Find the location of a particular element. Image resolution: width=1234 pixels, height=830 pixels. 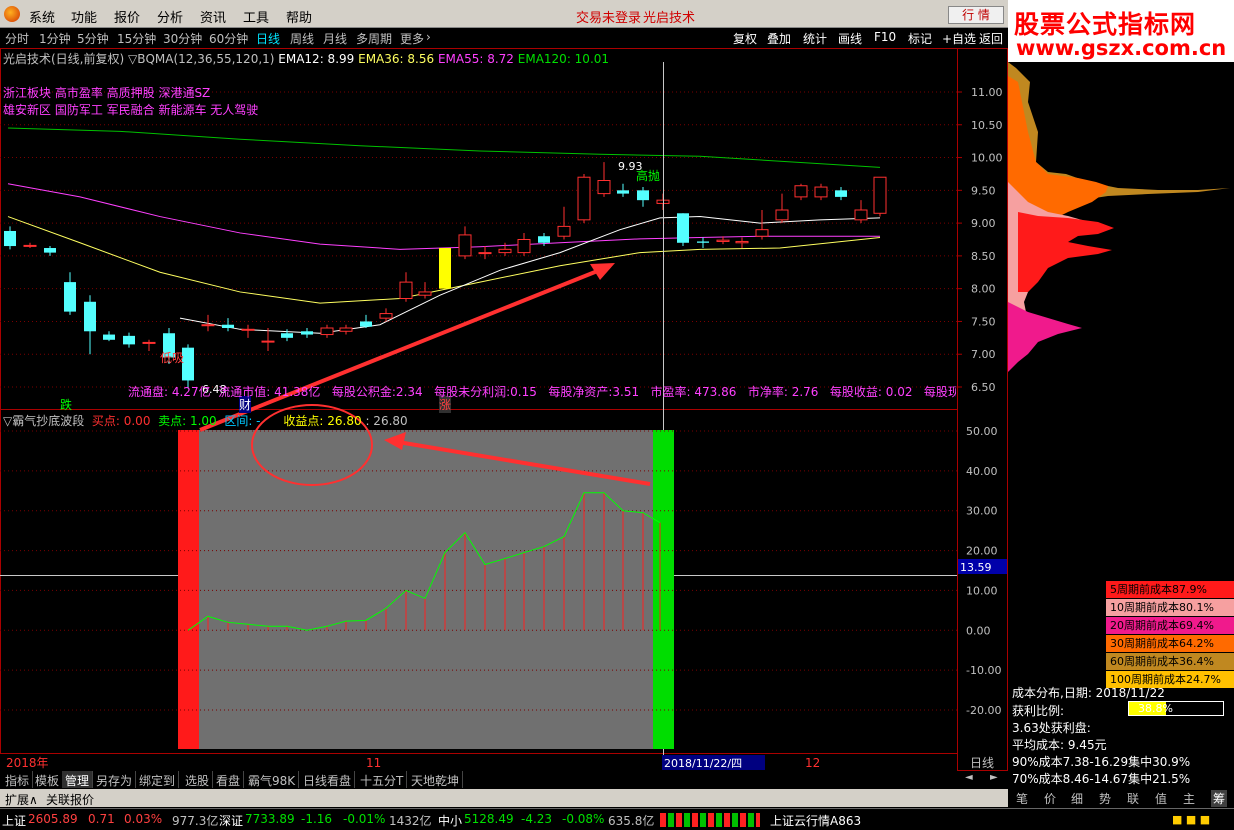

profit-ratio-bar: 38.8% is located at coordinates (1176, 708).